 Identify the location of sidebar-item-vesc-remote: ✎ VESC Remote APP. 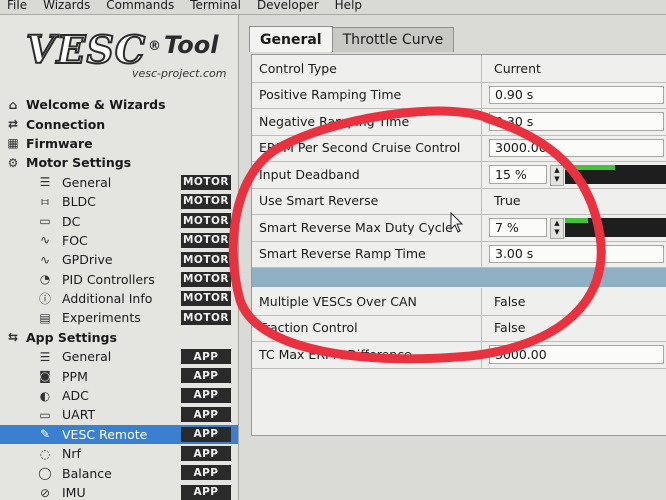
(119, 434).